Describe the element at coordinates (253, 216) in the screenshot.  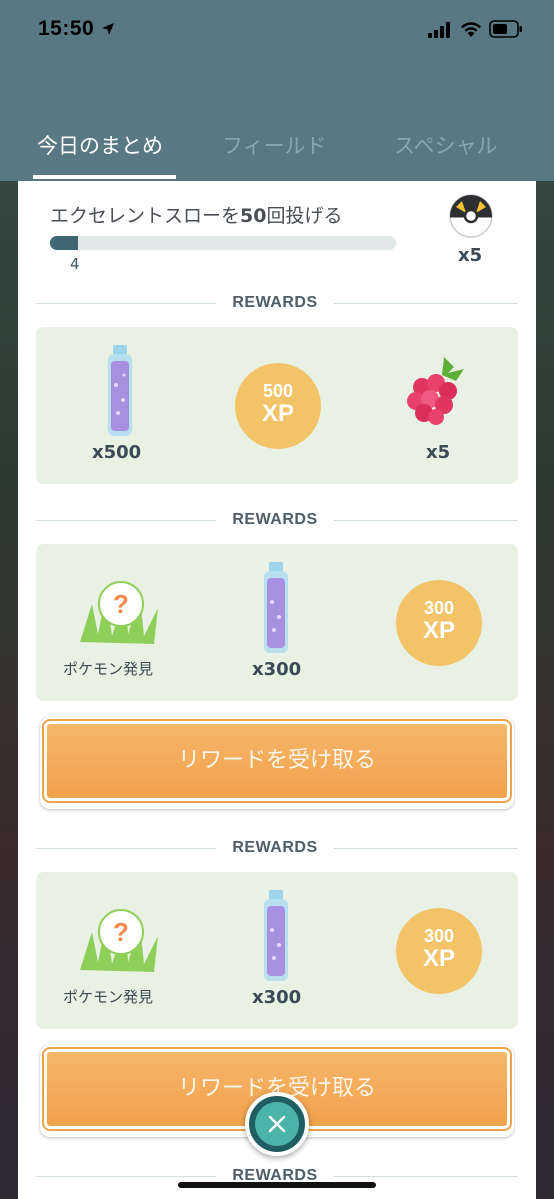
I see `quest-title-number: 50` at that location.